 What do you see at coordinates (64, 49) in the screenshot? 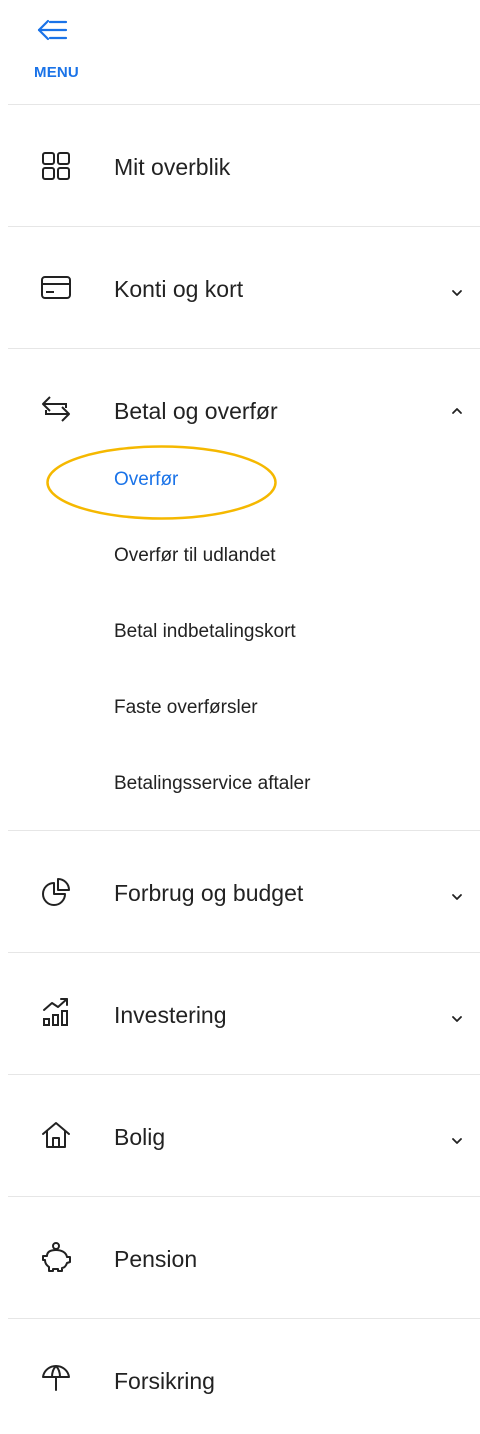
I see `menu-toggle-button: MENU` at bounding box center [64, 49].